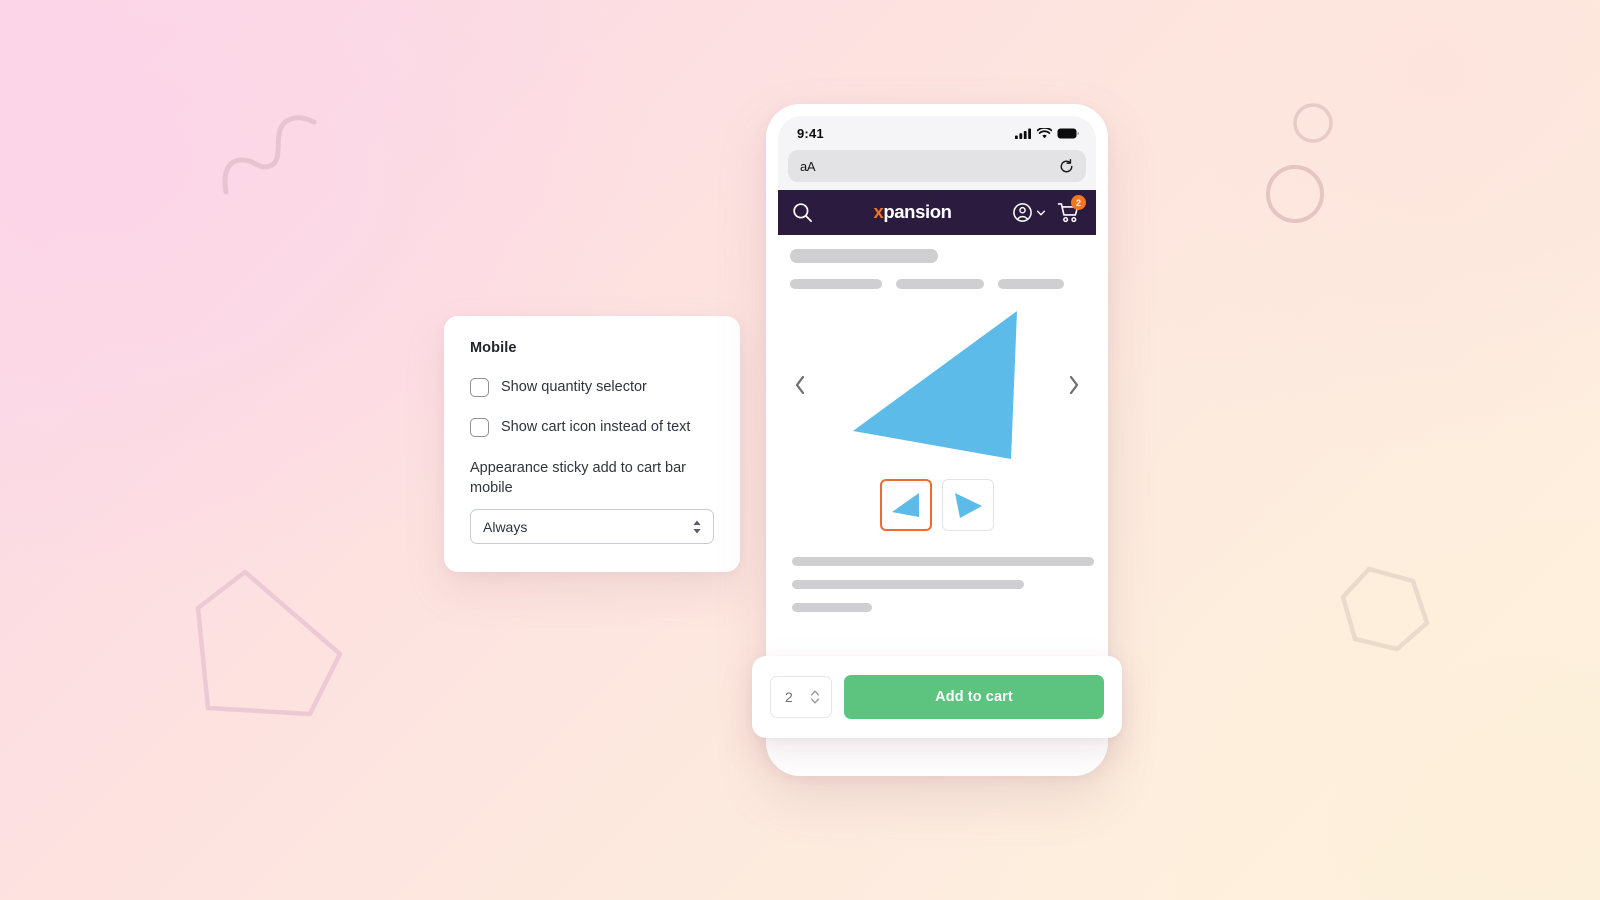  Describe the element at coordinates (592, 526) in the screenshot. I see `appearance-select: Always` at that location.